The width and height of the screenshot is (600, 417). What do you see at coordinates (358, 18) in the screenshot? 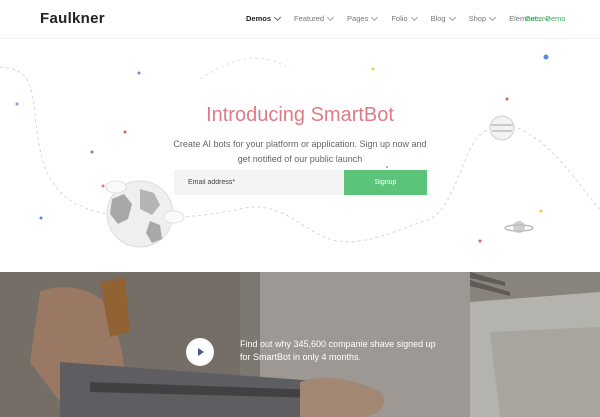
I see `nav-label: Pages` at bounding box center [358, 18].